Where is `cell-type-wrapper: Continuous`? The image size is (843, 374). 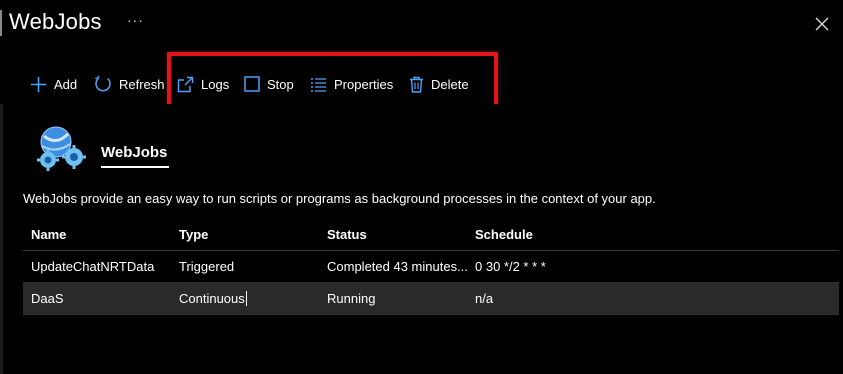
cell-type-wrapper: Continuous is located at coordinates (251, 298).